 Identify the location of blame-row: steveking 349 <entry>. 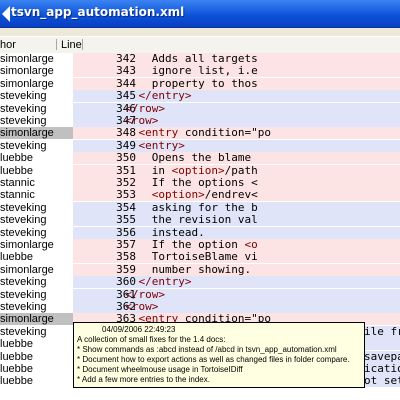
(200, 145).